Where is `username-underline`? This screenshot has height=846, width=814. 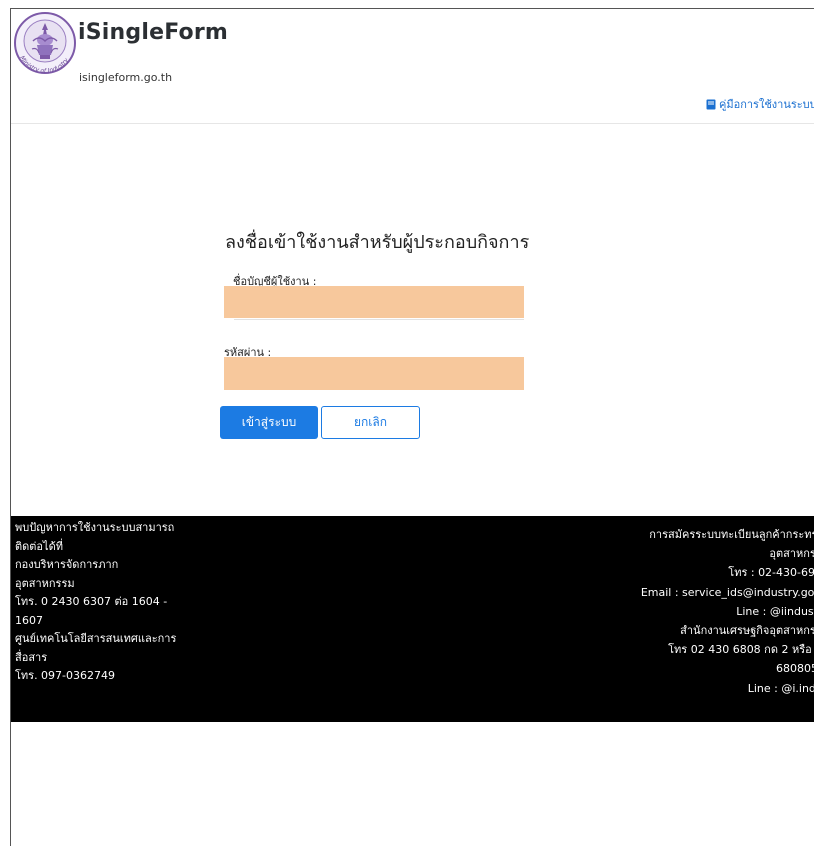
username-underline is located at coordinates (379, 319).